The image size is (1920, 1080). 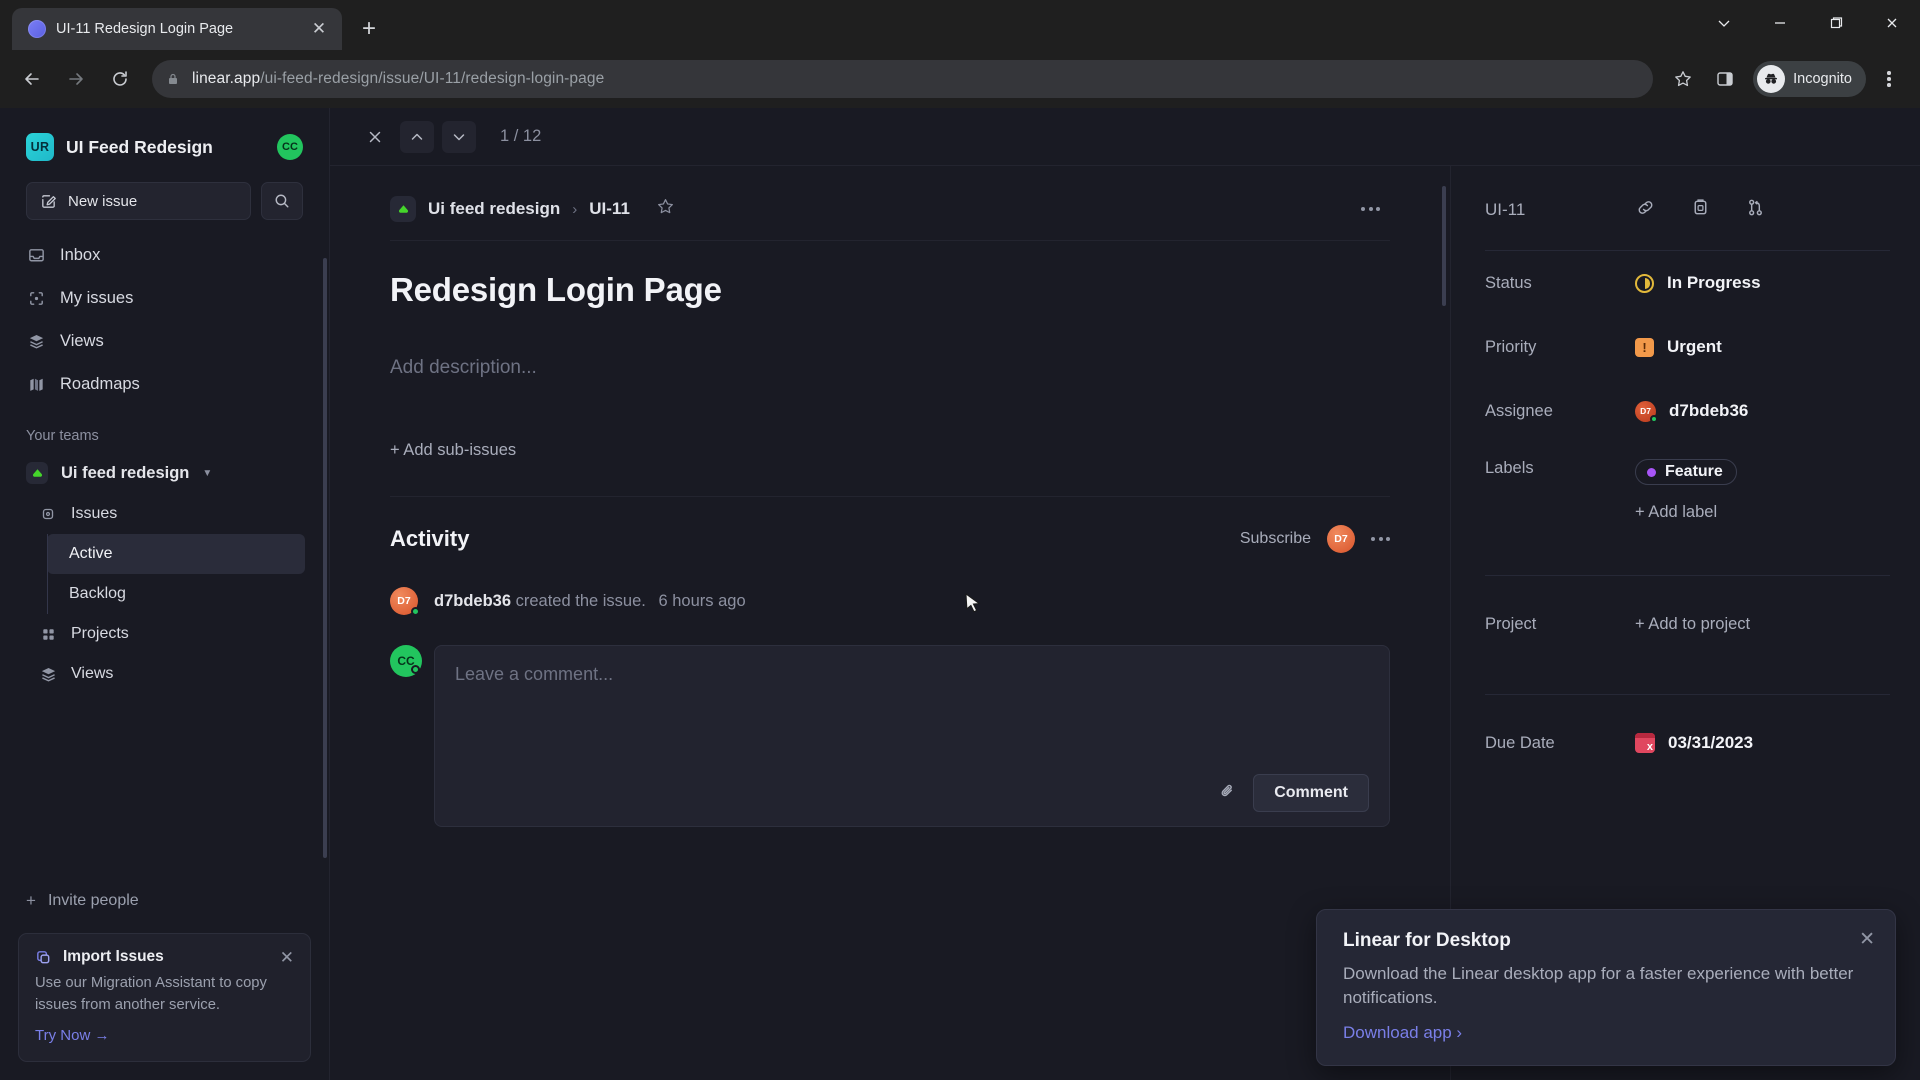 I want to click on attach-file-icon, so click(x=1227, y=793).